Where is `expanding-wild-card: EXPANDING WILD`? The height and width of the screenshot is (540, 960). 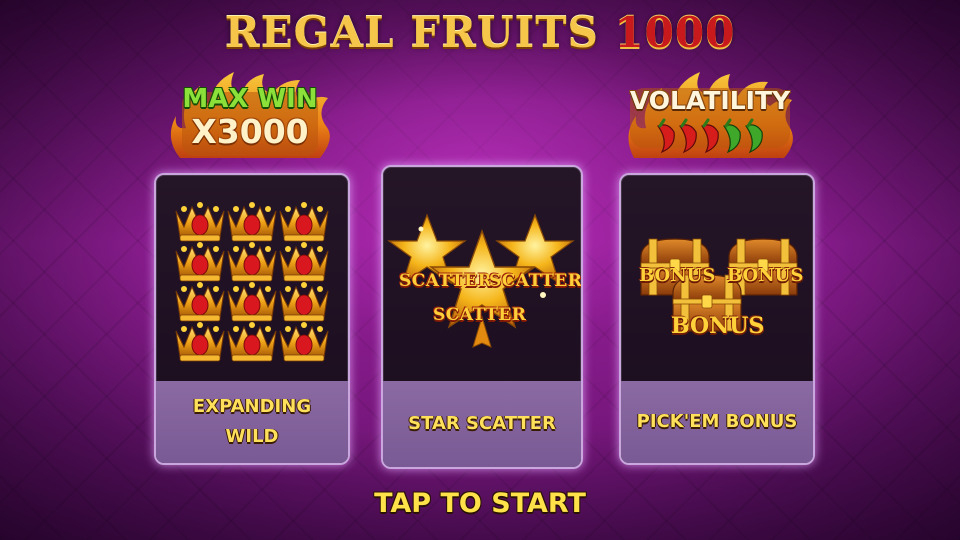 expanding-wild-card: EXPANDING WILD is located at coordinates (252, 319).